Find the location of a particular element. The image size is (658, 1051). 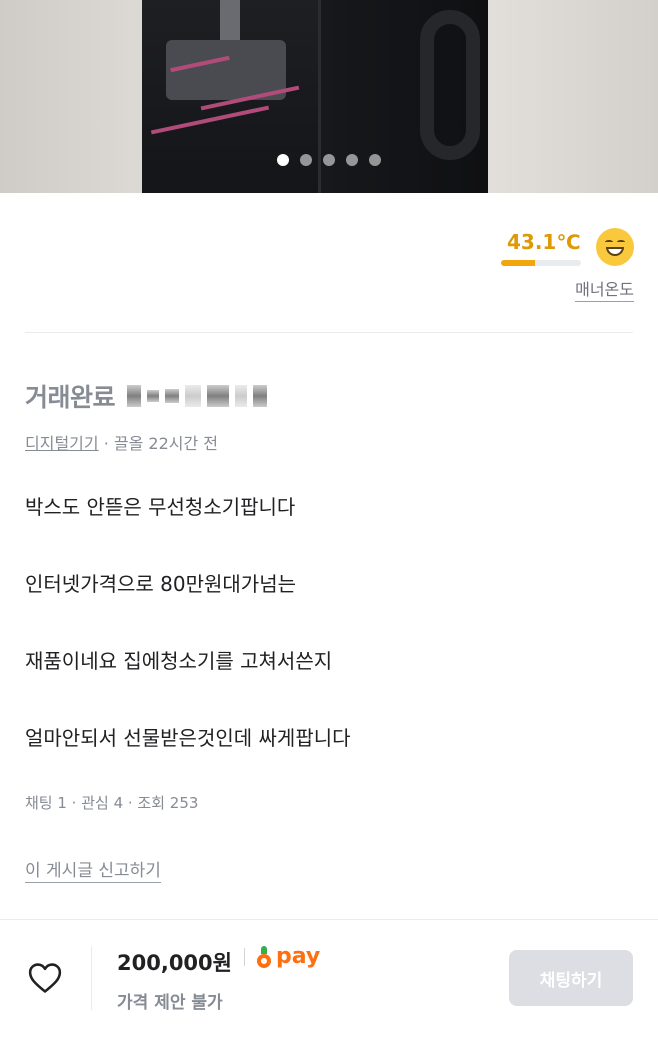

temperature-bar is located at coordinates (541, 263).